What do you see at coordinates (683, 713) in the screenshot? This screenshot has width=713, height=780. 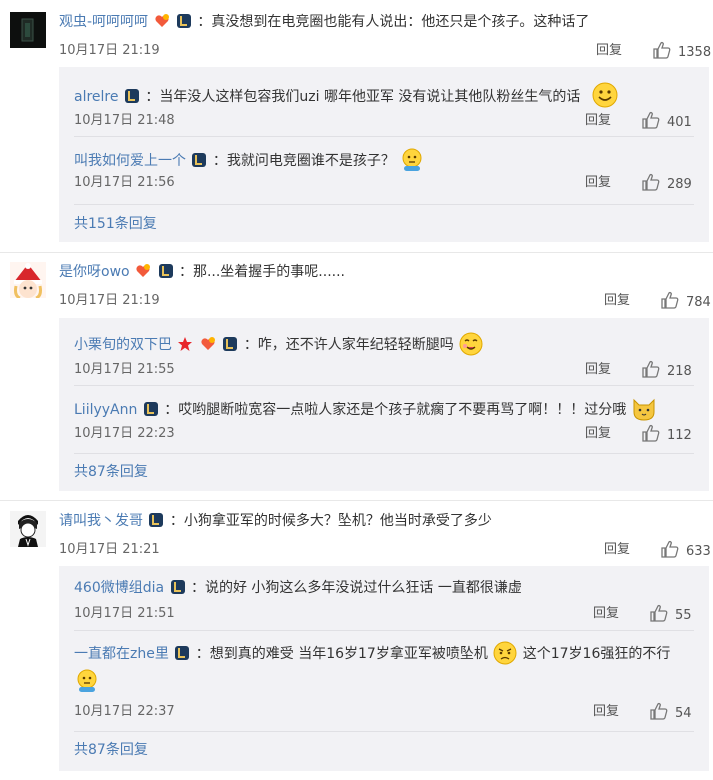 I see `like-count: 54` at bounding box center [683, 713].